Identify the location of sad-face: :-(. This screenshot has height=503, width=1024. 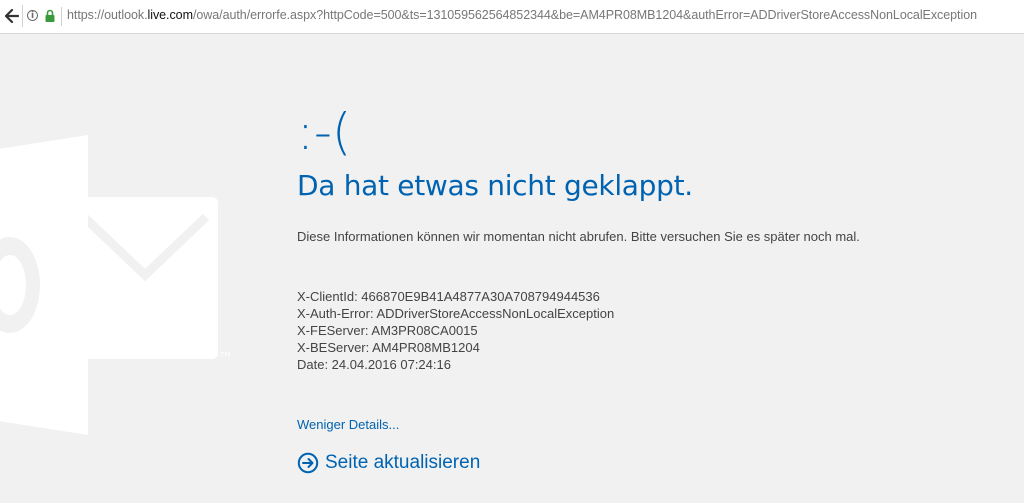
(324, 132).